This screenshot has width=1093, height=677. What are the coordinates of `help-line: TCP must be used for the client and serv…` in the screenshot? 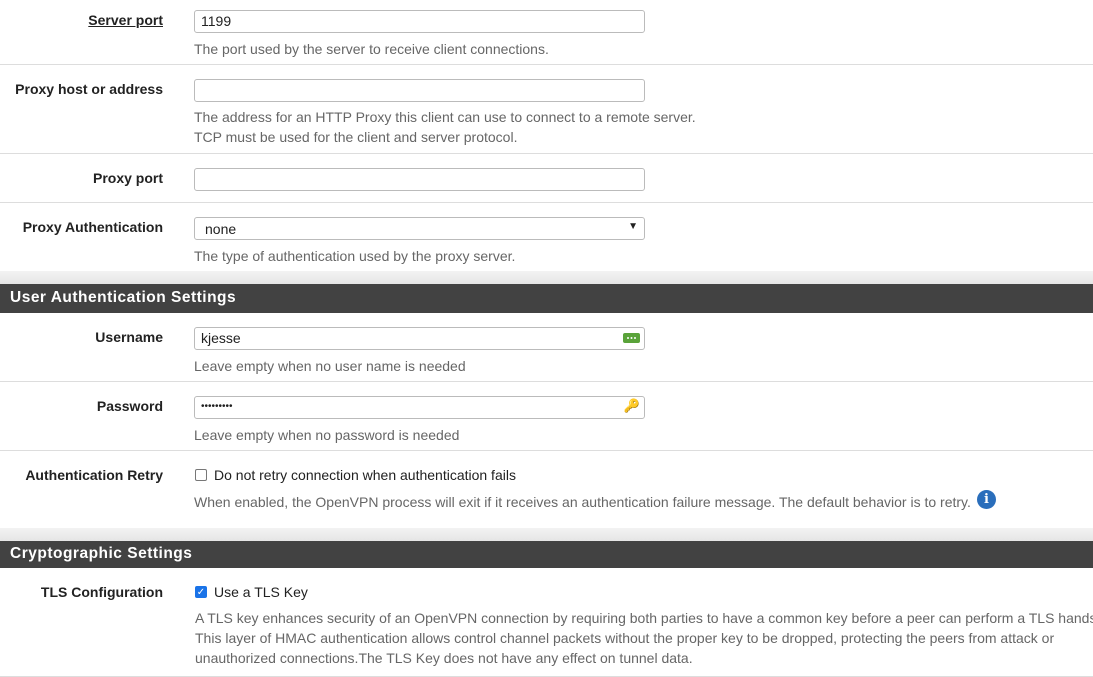 It's located at (356, 137).